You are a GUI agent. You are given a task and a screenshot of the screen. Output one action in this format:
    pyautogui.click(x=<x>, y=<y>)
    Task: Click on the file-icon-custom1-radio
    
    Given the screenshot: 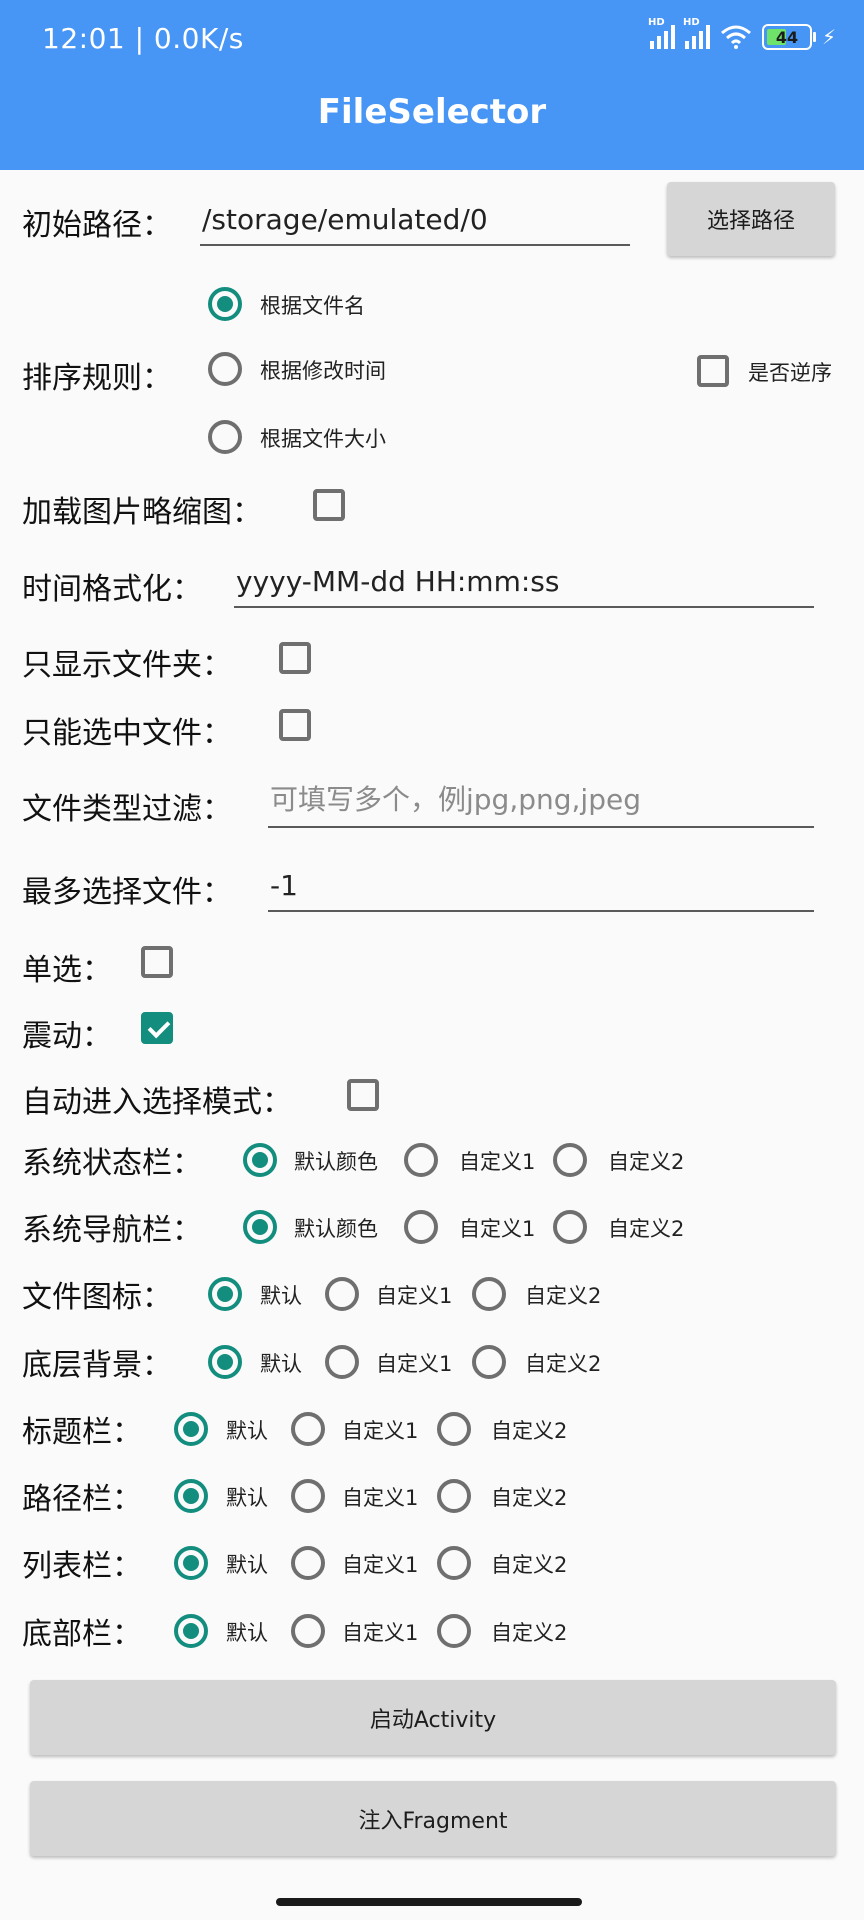 What is the action you would take?
    pyautogui.click(x=342, y=1294)
    